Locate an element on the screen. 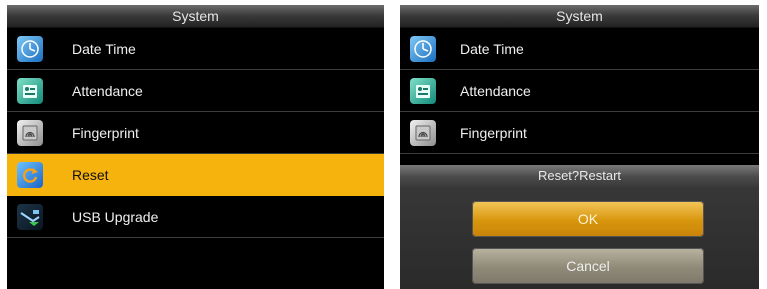 The image size is (767, 289). cancel-button: Cancel is located at coordinates (588, 266).